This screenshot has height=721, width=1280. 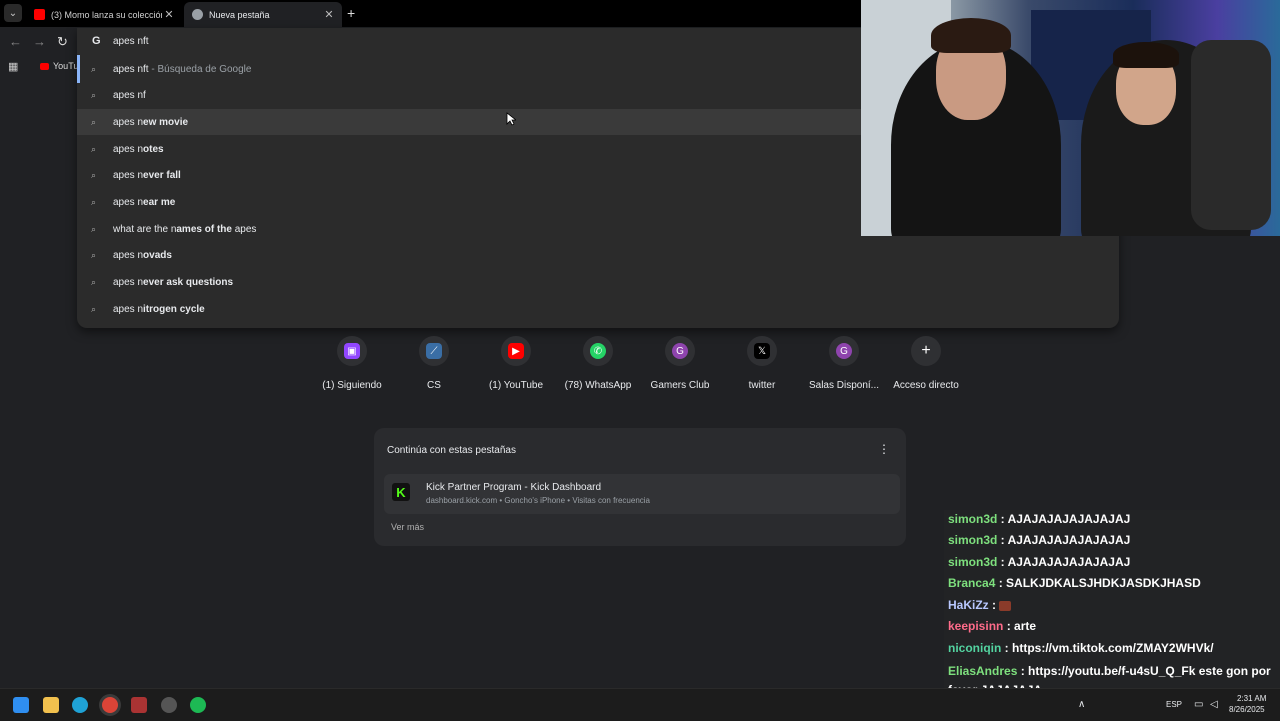 I want to click on whatsapp-icon: ✆, so click(x=598, y=351).